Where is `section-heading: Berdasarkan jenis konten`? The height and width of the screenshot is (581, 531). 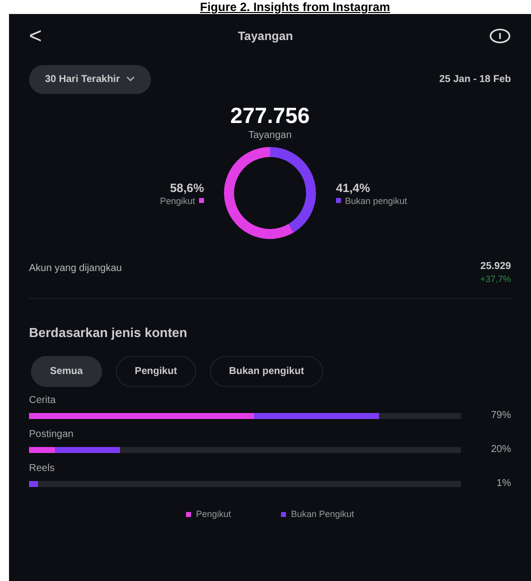
section-heading: Berdasarkan jenis konten is located at coordinates (108, 332).